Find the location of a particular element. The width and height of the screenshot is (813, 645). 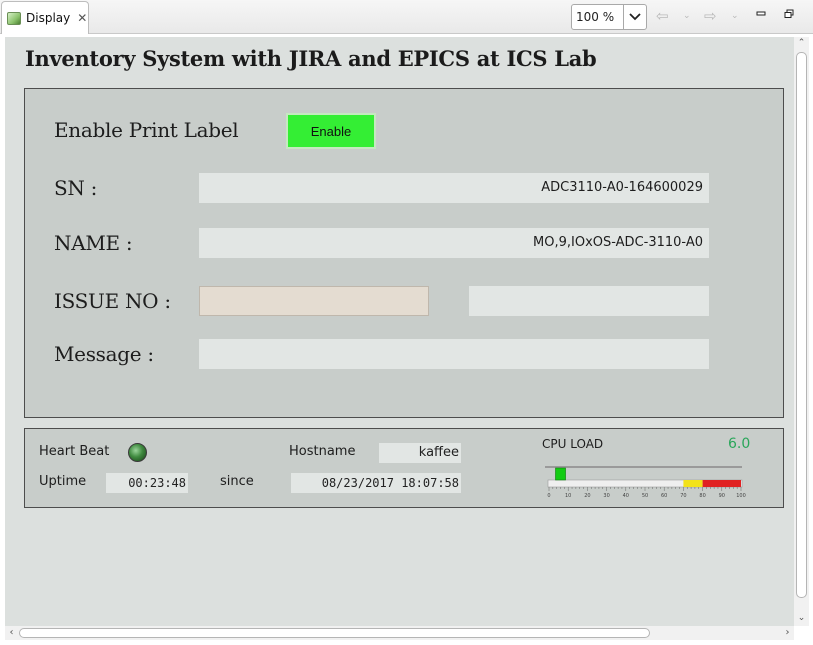

forward-icon: ⇨ is located at coordinates (710, 16).